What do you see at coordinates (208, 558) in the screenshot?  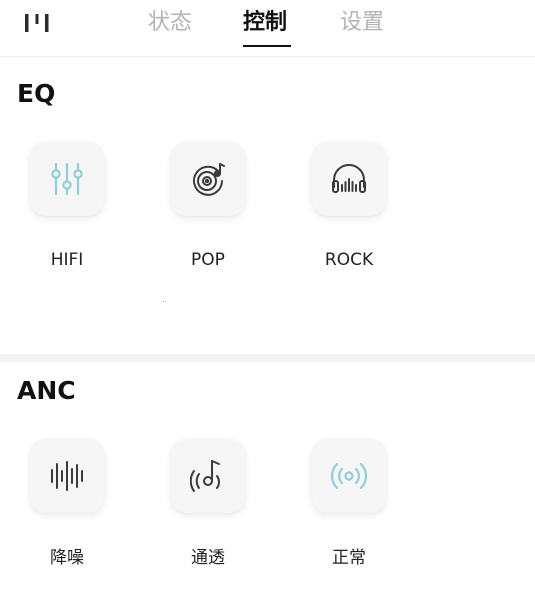 I see `anc-transparency-label: 通透` at bounding box center [208, 558].